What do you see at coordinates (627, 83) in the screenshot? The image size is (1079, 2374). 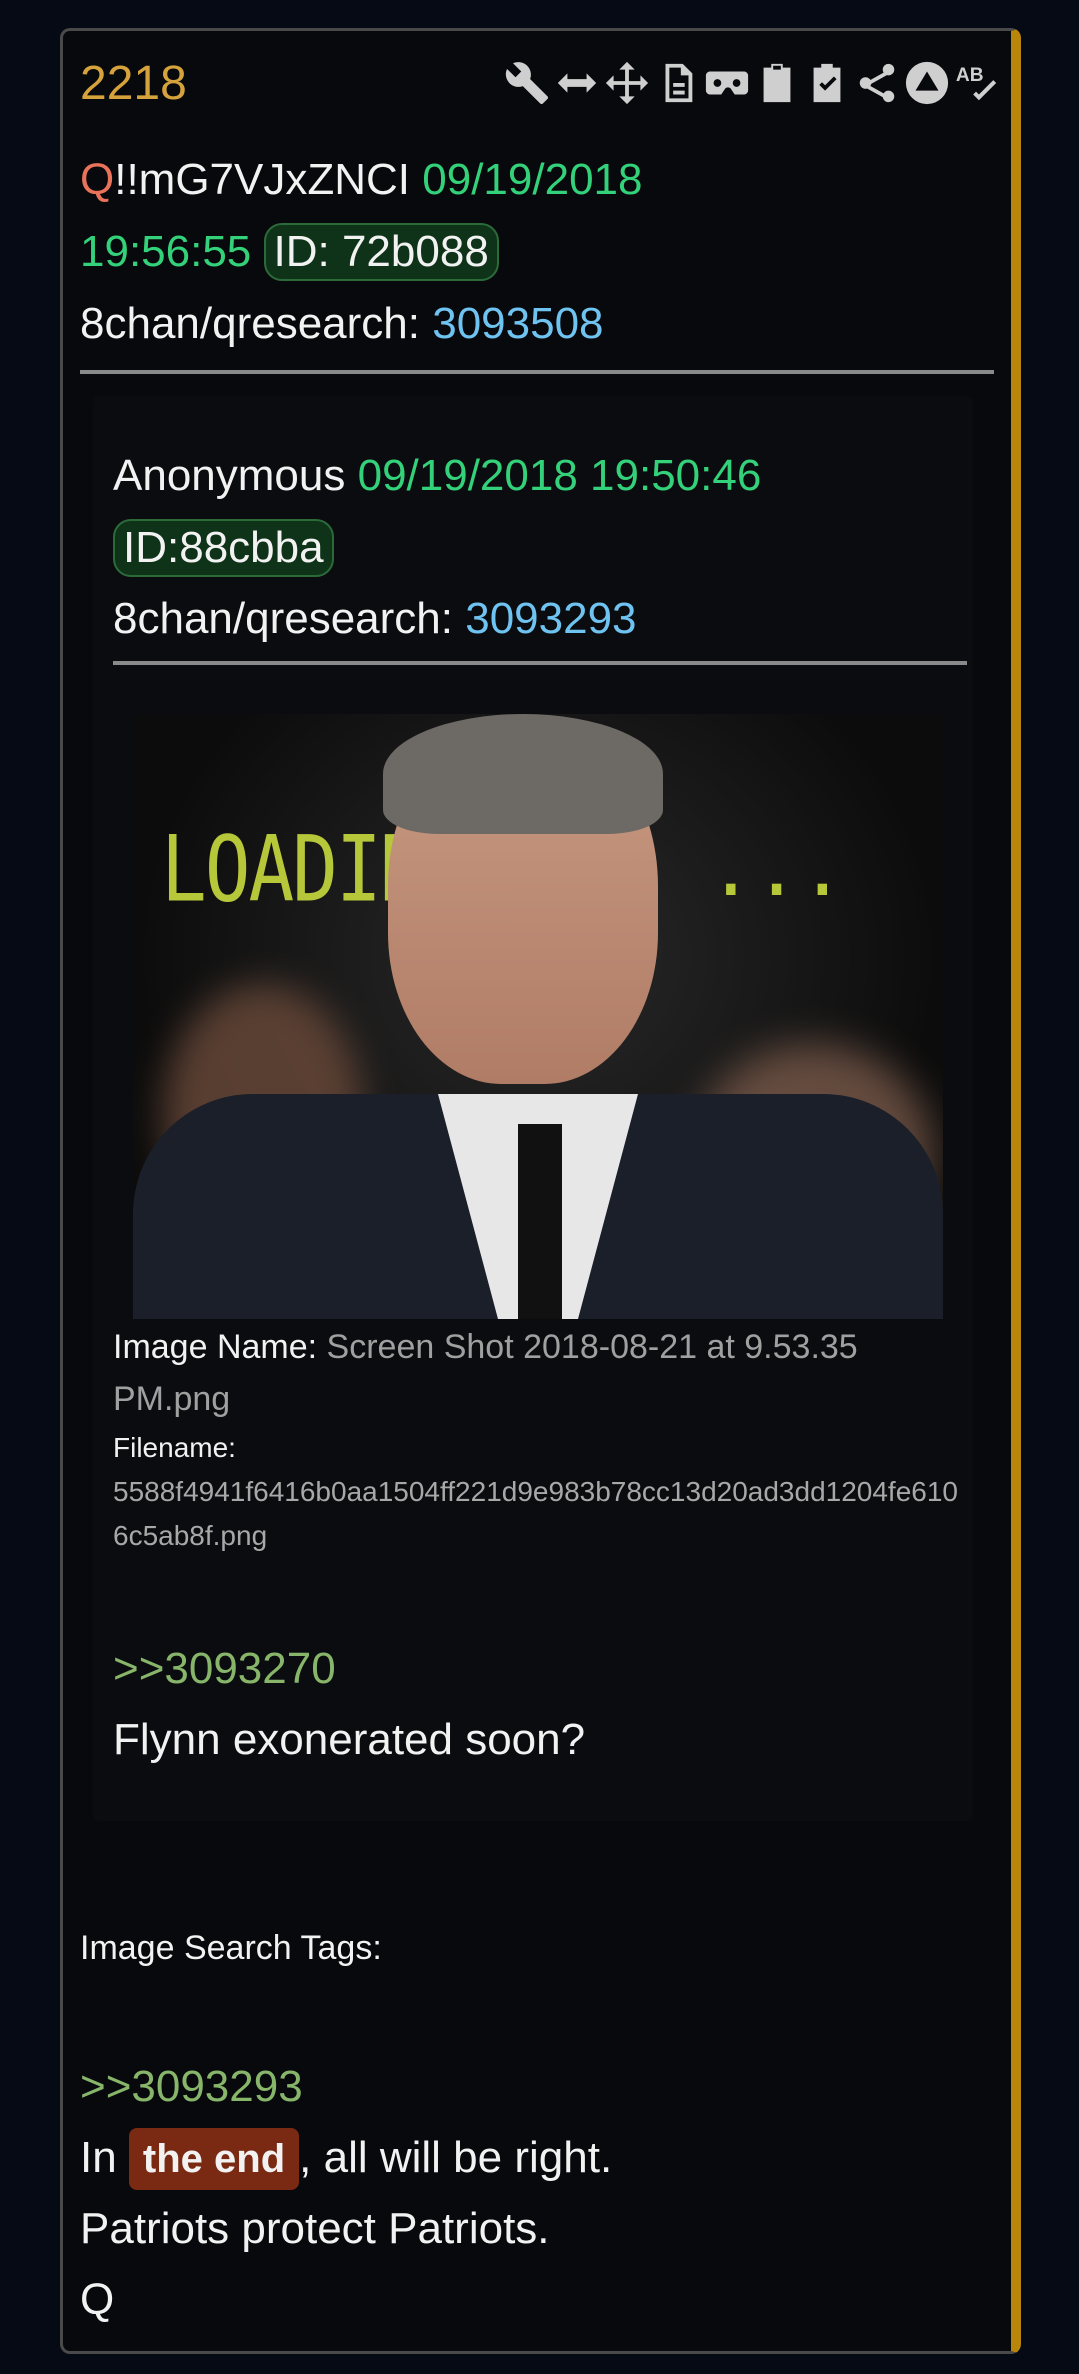 I see `move-icon` at bounding box center [627, 83].